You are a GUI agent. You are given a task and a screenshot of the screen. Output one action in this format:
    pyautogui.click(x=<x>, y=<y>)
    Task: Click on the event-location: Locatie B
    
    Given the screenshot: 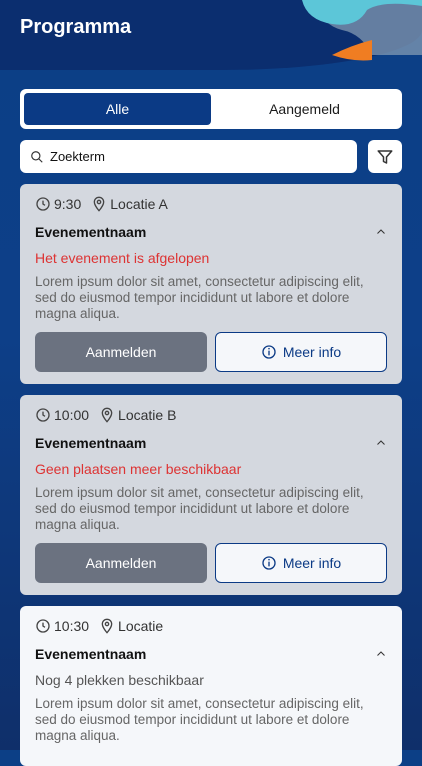 What is the action you would take?
    pyautogui.click(x=147, y=415)
    